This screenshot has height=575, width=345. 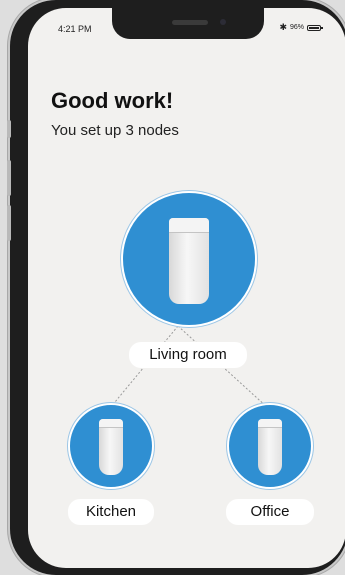 I want to click on node-label-living-room: Living room, so click(x=188, y=355).